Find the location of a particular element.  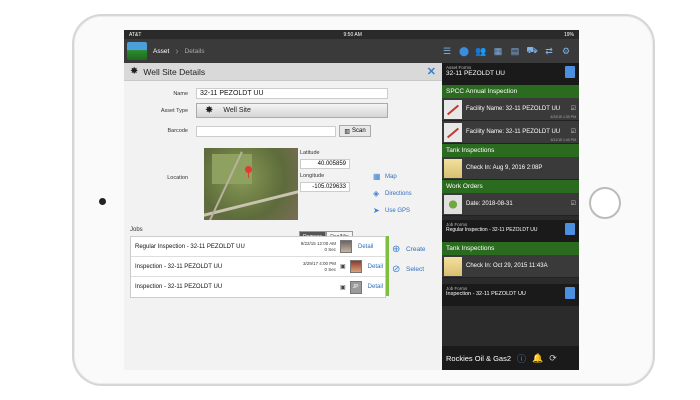

form-item-text: Facility Name: 32-11 PEZOLDT UU is located at coordinates (513, 132).